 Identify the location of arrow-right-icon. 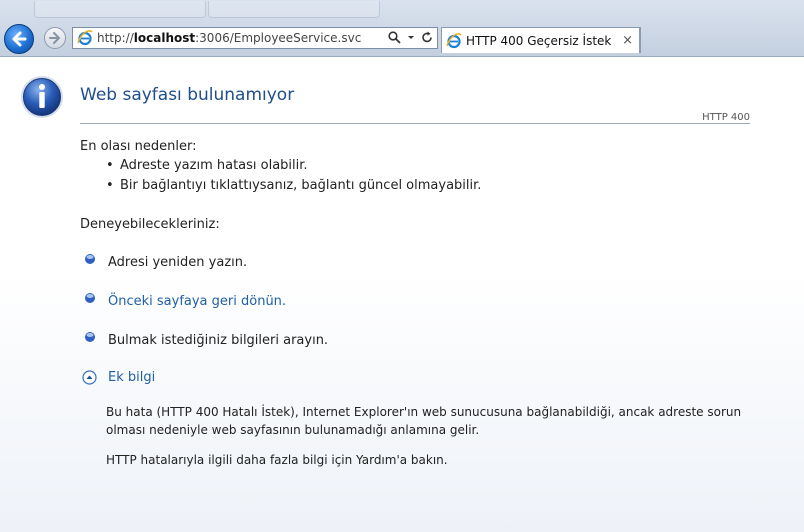
(54, 38).